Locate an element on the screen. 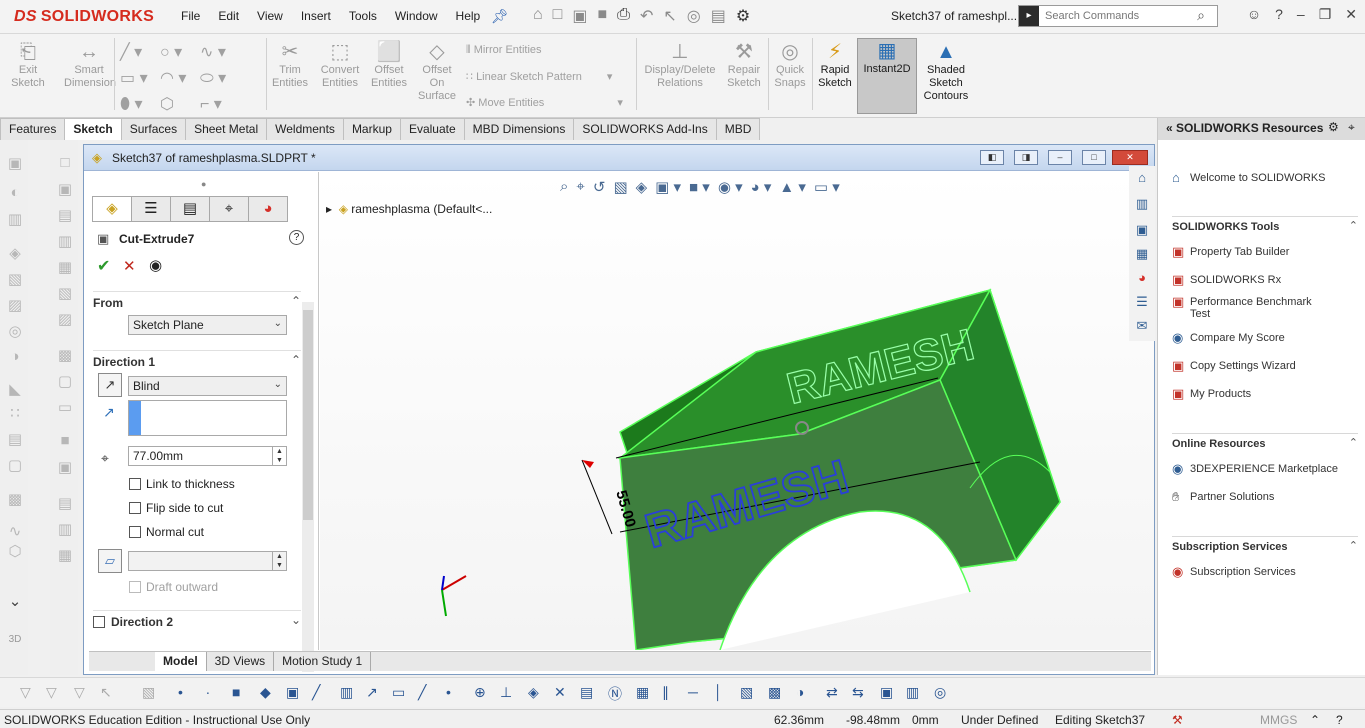 This screenshot has width=1365, height=728. options-gear-icon: ⚙ is located at coordinates (743, 16).